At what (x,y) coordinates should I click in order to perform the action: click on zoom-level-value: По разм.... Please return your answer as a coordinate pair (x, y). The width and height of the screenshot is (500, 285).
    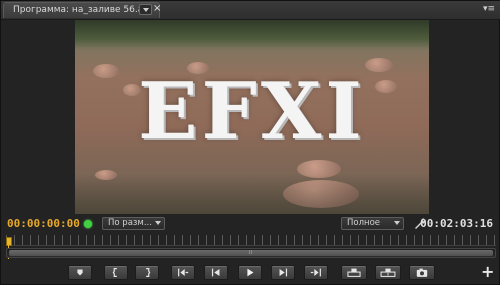
    Looking at the image, I should click on (130, 223).